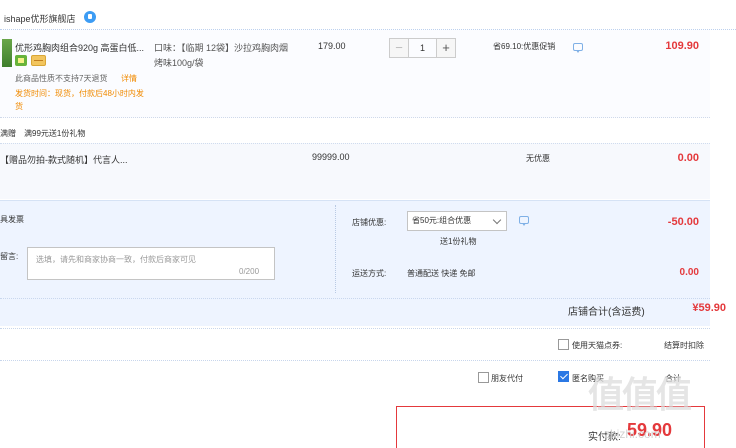 The height and width of the screenshot is (448, 736). What do you see at coordinates (458, 241) in the screenshot?
I see `coupon-gift-note: 送1份礼物` at bounding box center [458, 241].